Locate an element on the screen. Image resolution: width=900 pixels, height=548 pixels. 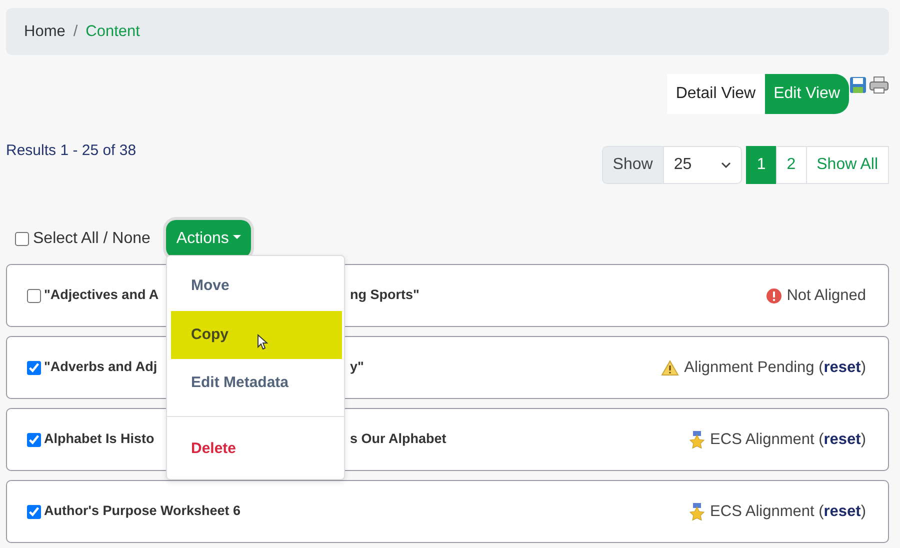
print-icon is located at coordinates (879, 85).